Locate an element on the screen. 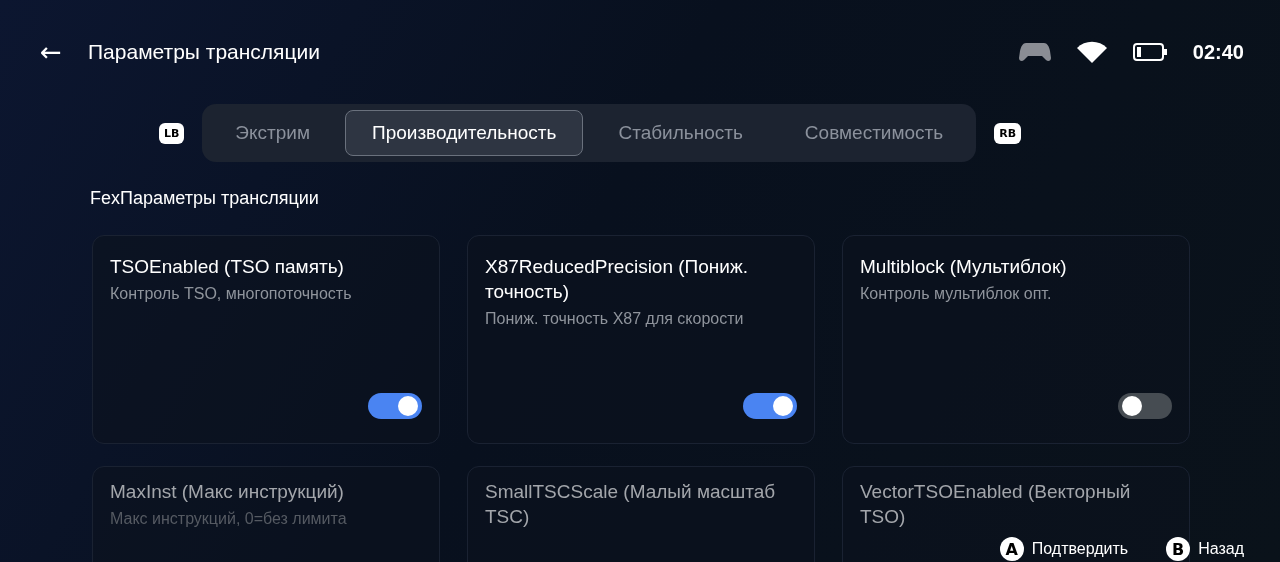 The width and height of the screenshot is (1280, 562). page-title: Параметры трансляции is located at coordinates (204, 52).